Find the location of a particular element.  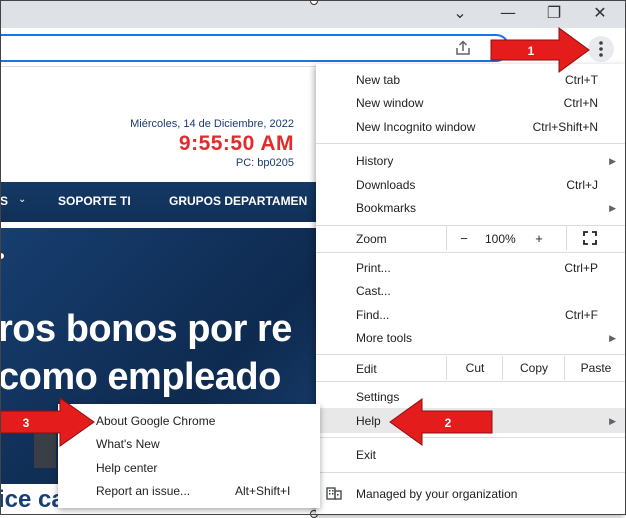

chrome-menu-button is located at coordinates (601, 49).